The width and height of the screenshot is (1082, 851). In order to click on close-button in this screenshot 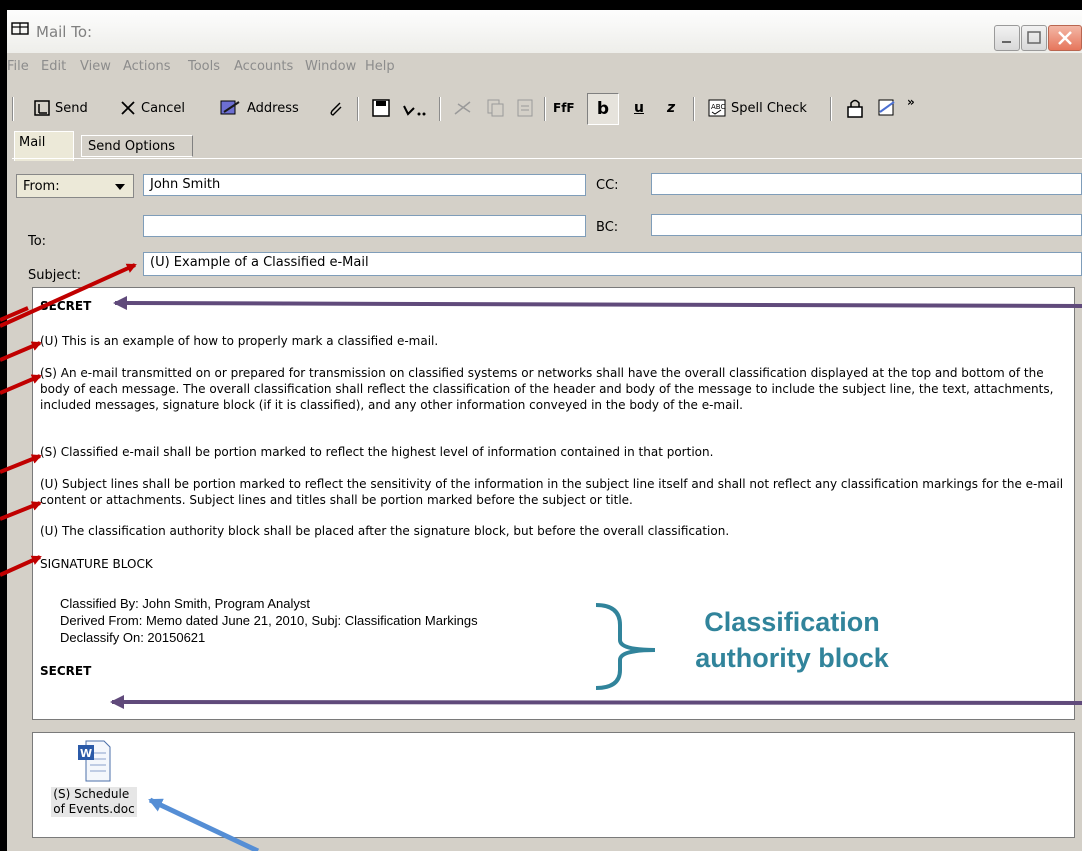, I will do `click(1065, 38)`.